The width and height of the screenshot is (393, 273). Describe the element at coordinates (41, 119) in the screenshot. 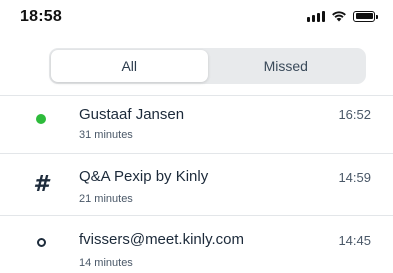

I see `online-status-dot-icon` at that location.